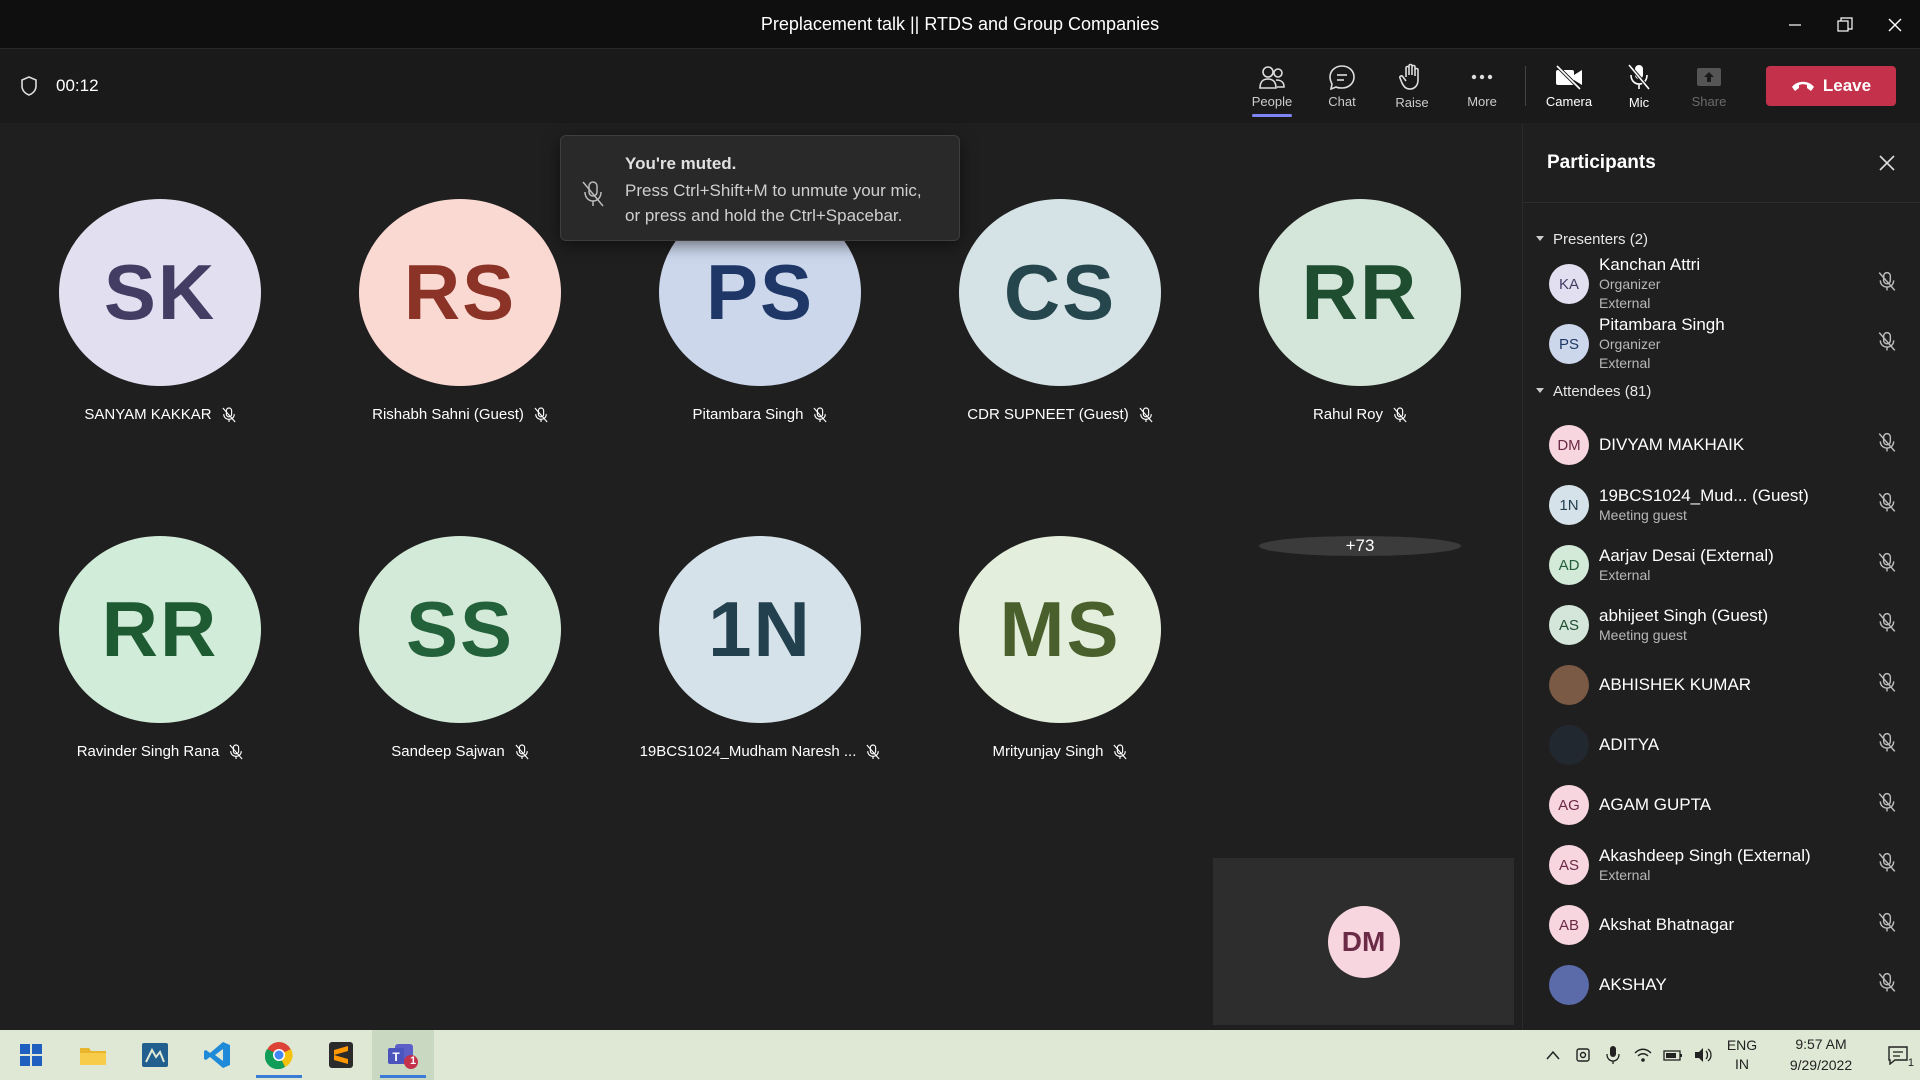 Image resolution: width=1920 pixels, height=1080 pixels. What do you see at coordinates (1704, 495) in the screenshot?
I see `participant-name: 19BCS1024_Mud... (Guest)` at bounding box center [1704, 495].